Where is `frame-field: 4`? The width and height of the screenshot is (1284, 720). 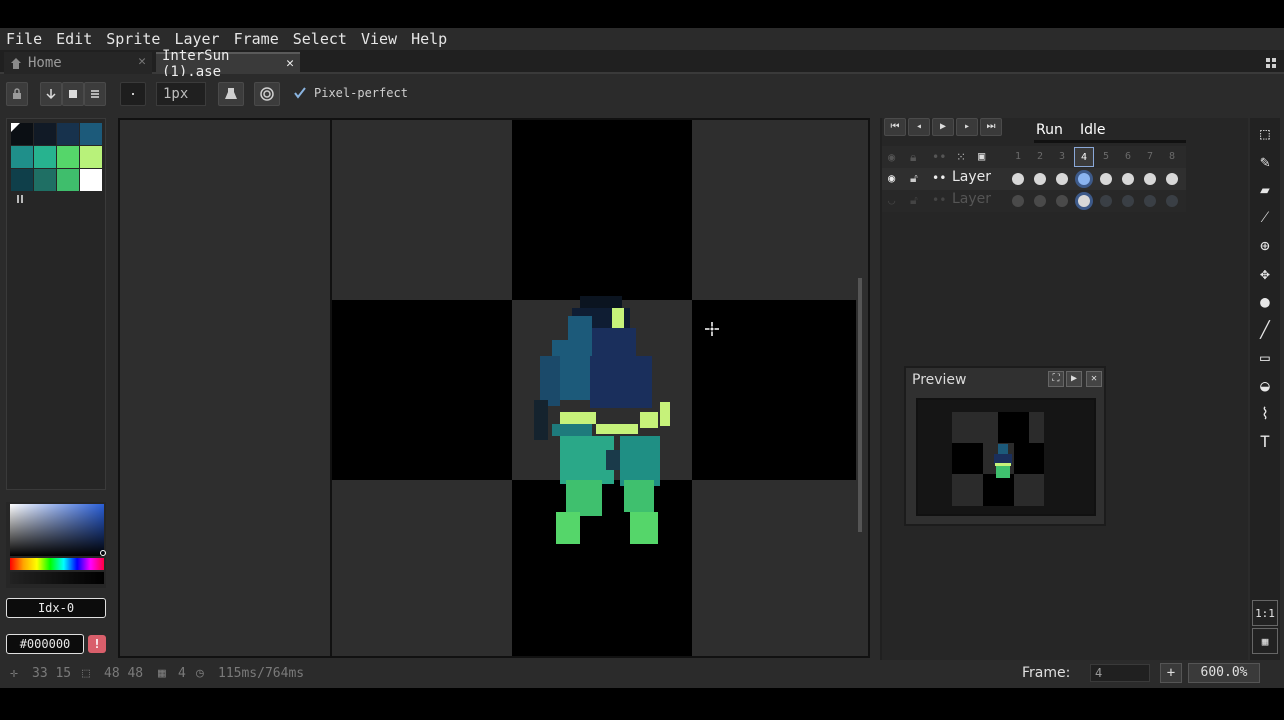
frame-field: 4 is located at coordinates (1120, 673).